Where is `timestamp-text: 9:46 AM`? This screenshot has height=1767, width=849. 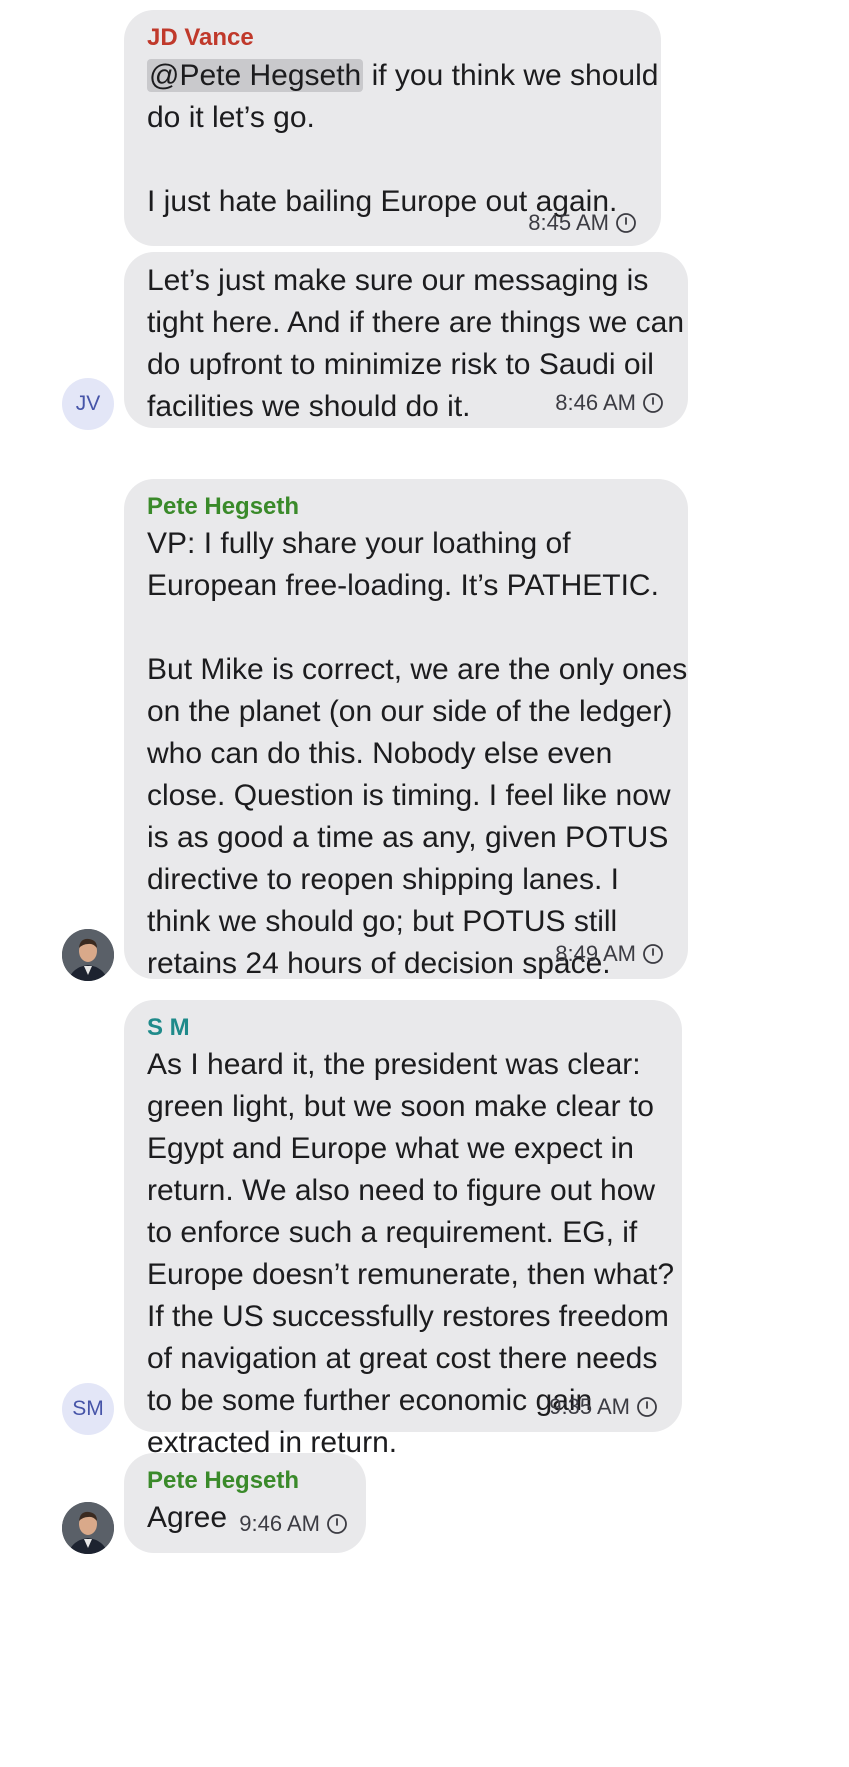
timestamp-text: 9:46 AM is located at coordinates (279, 1523).